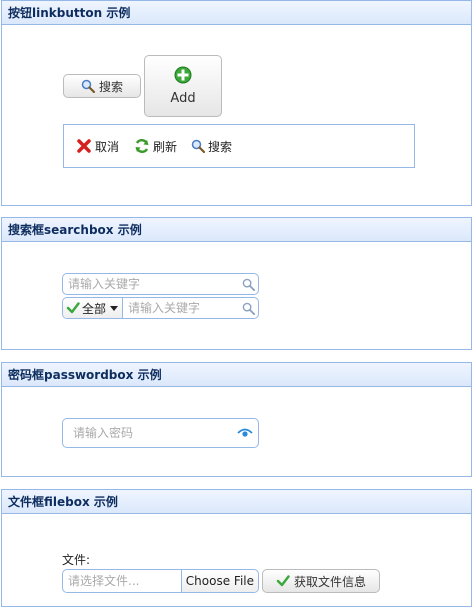  Describe the element at coordinates (142, 146) in the screenshot. I see `refresh-icon` at that location.